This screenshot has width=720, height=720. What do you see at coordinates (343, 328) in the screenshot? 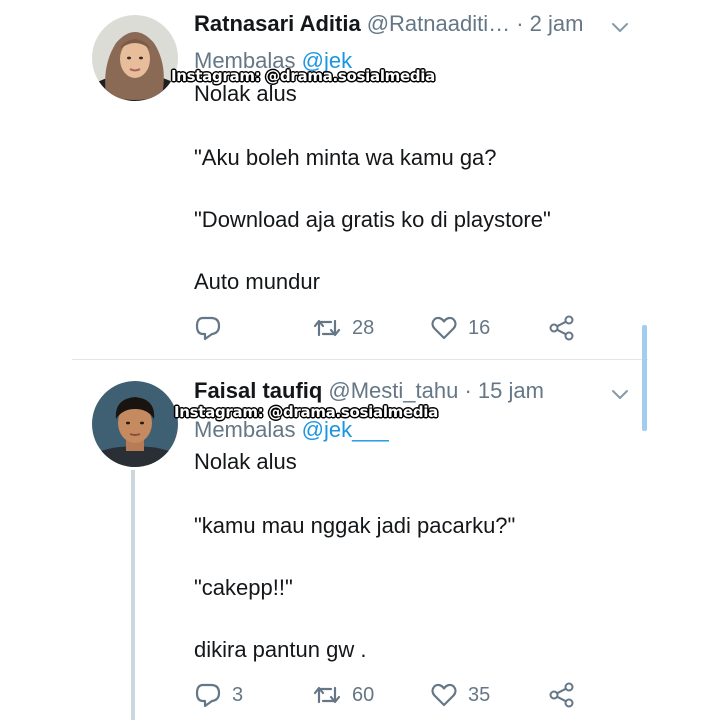
I see `retweet-button: 28` at bounding box center [343, 328].